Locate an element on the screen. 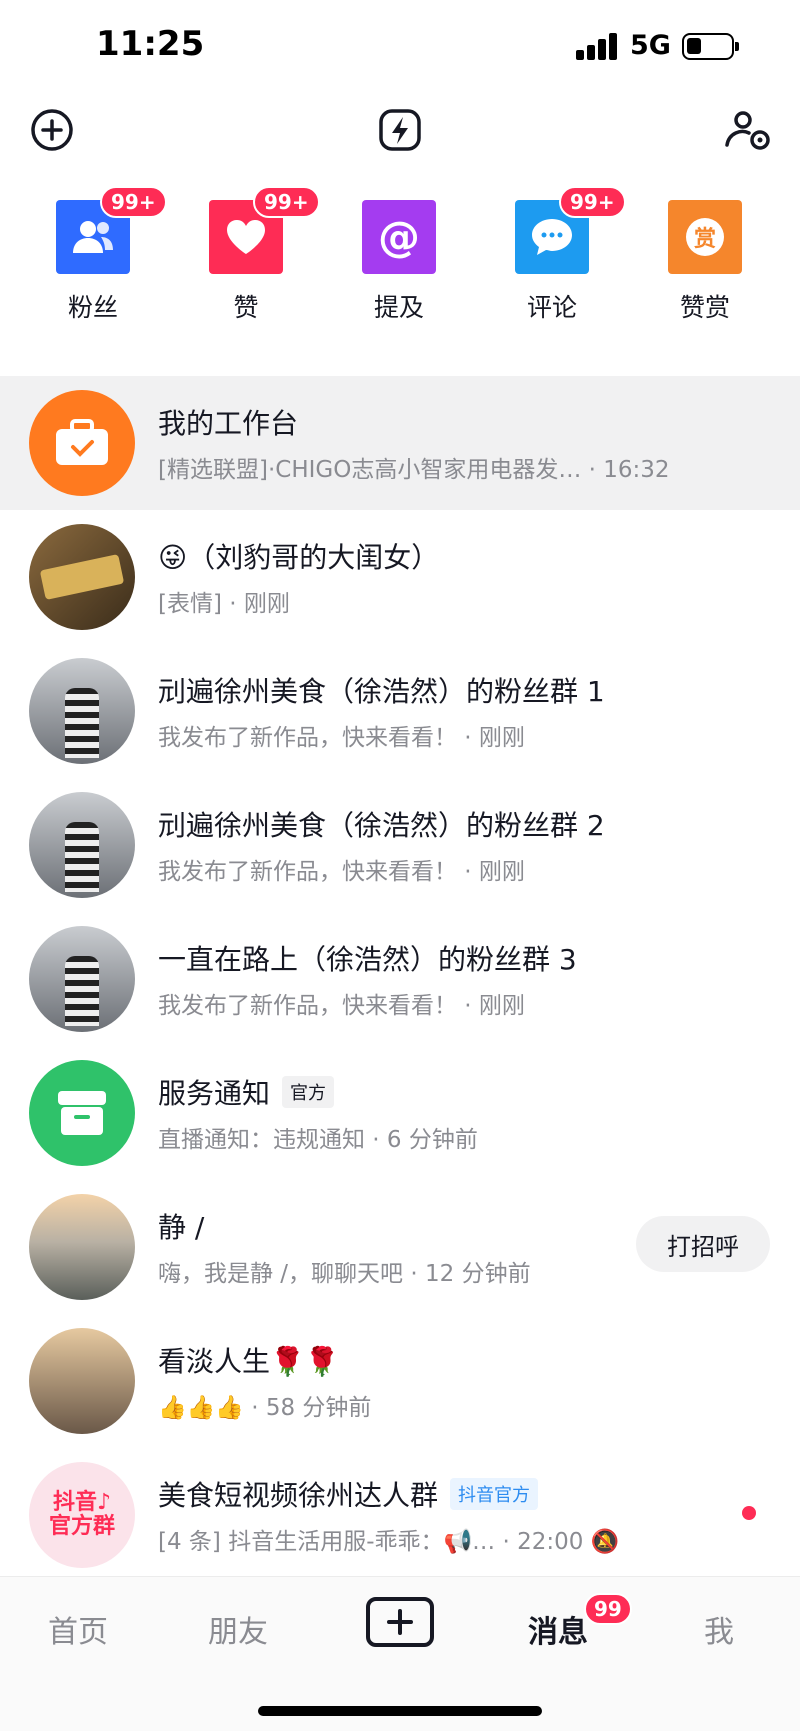 The image size is (800, 1731). at-icon: @ is located at coordinates (399, 237).